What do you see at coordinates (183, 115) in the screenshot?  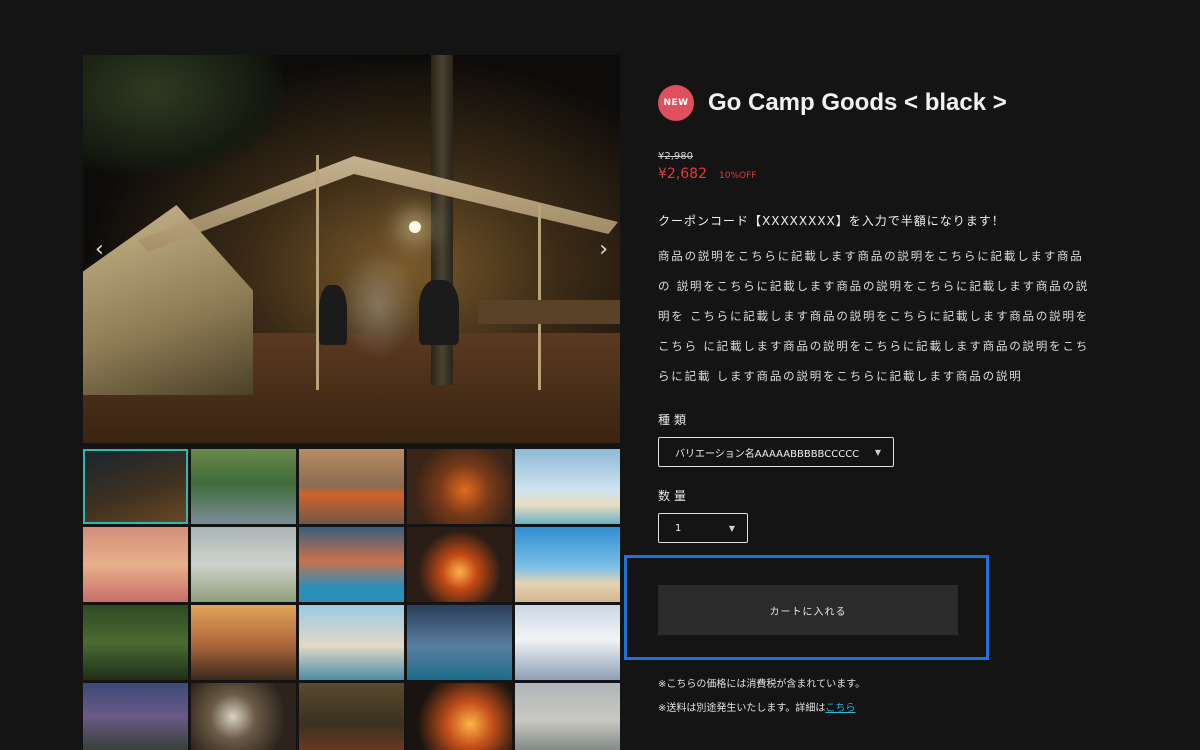 I see `tree-foliage` at bounding box center [183, 115].